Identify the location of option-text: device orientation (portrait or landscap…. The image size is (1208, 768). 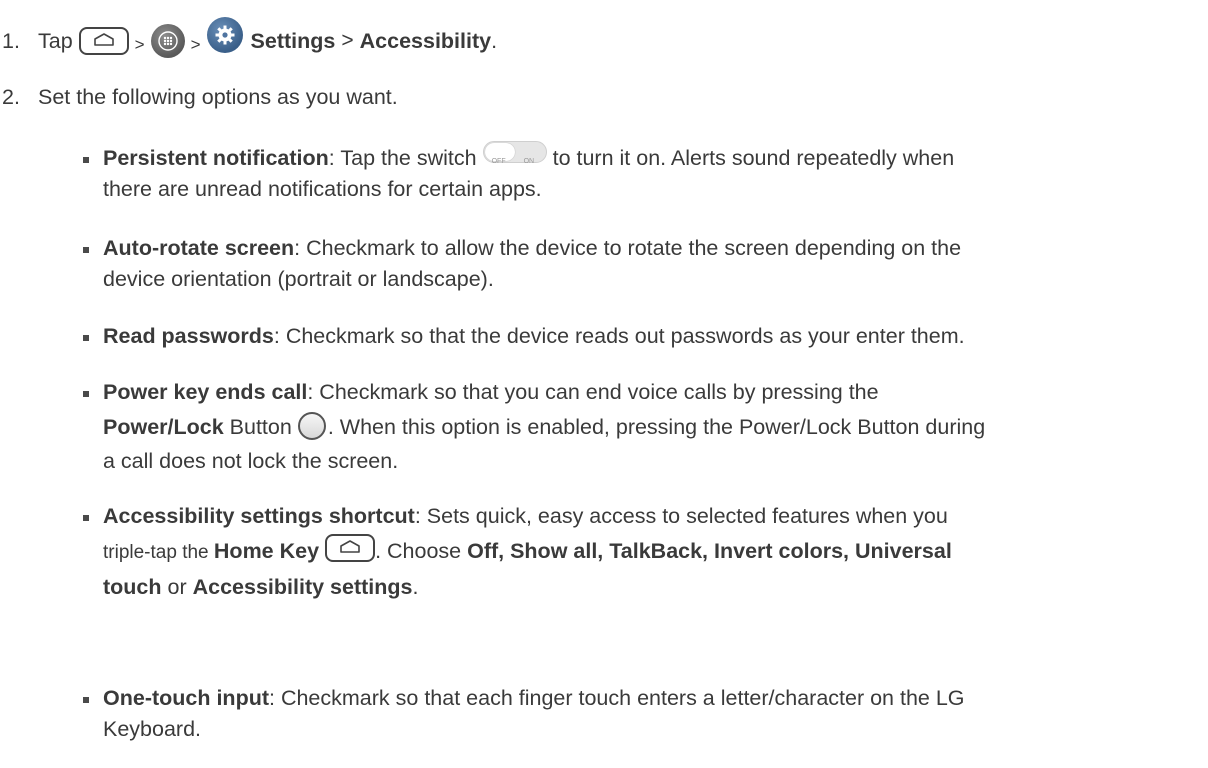
(298, 279).